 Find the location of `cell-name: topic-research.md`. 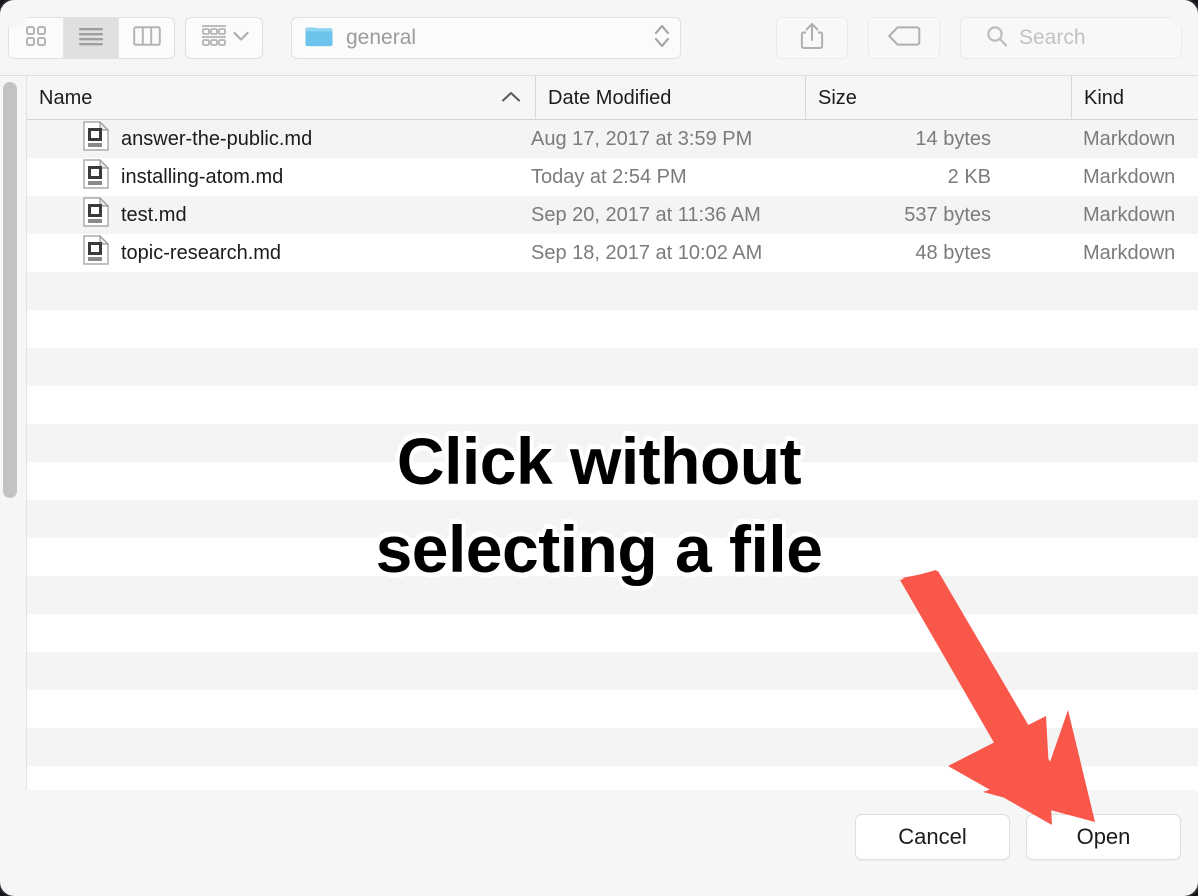

cell-name: topic-research.md is located at coordinates (182, 253).